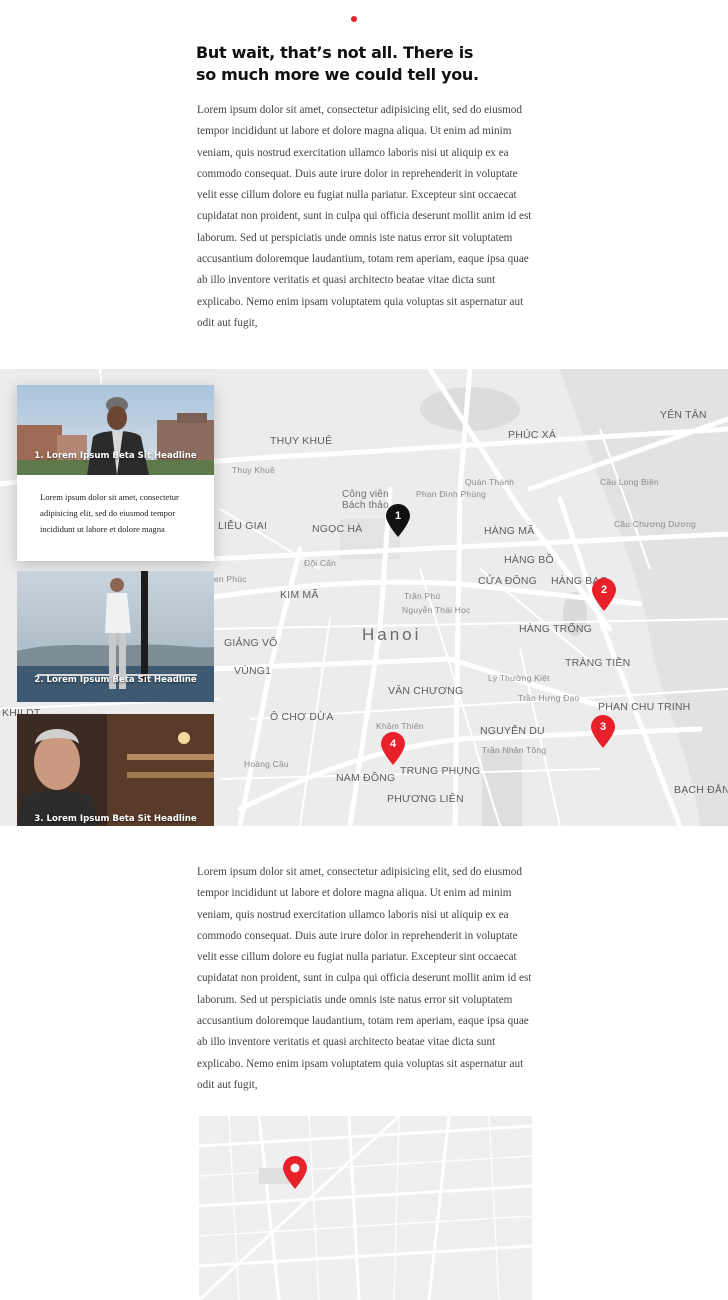 Image resolution: width=728 pixels, height=1300 pixels. I want to click on map-pin-1: 1, so click(398, 521).